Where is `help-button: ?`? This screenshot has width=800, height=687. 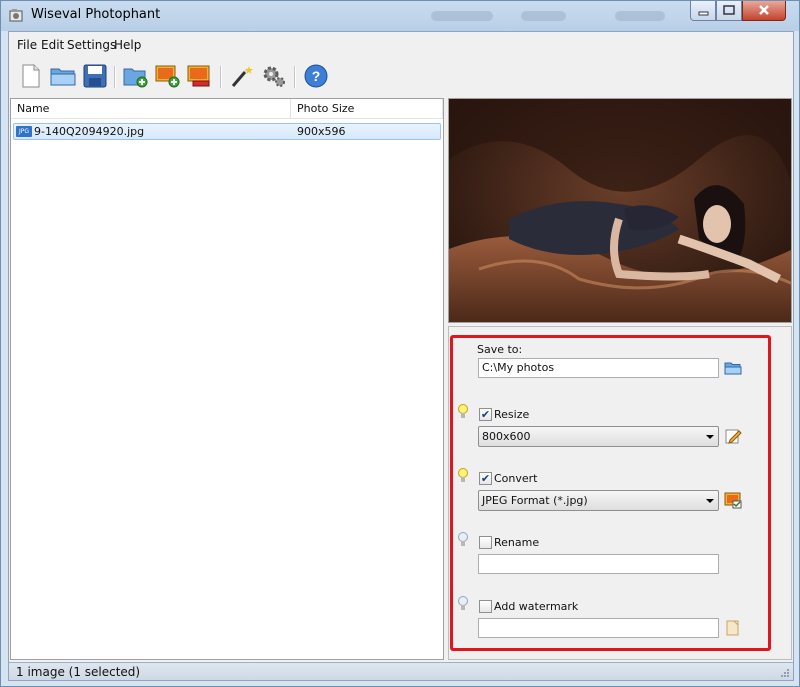 help-button: ? is located at coordinates (316, 76).